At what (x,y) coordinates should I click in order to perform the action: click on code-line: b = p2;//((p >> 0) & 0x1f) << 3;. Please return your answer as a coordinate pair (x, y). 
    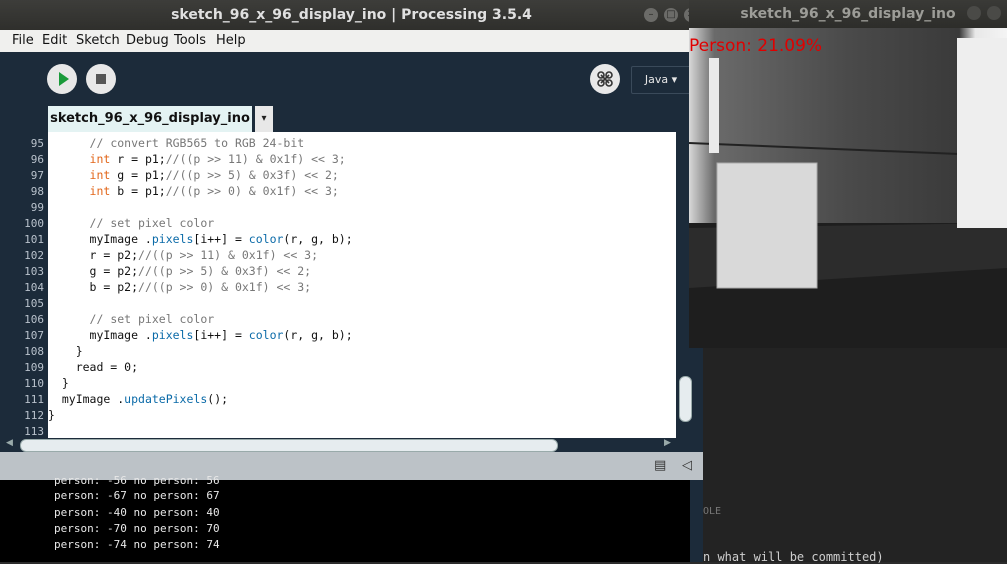
    Looking at the image, I should click on (180, 287).